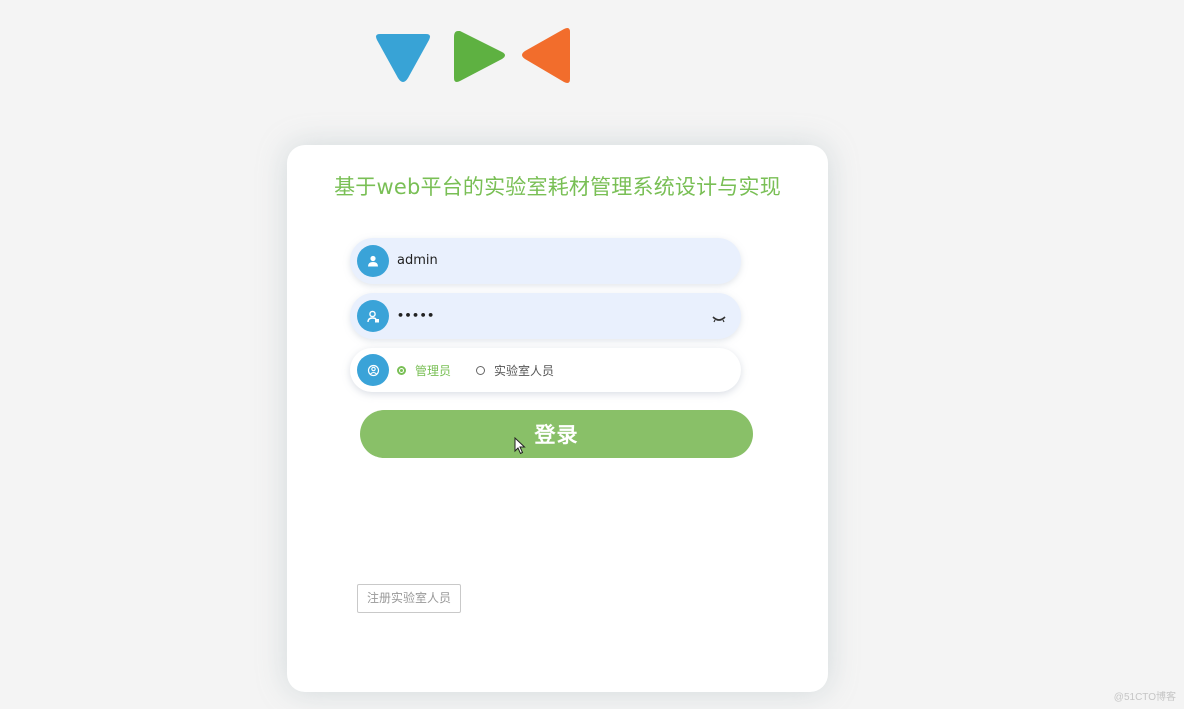  I want to click on username-field: admin, so click(545, 261).